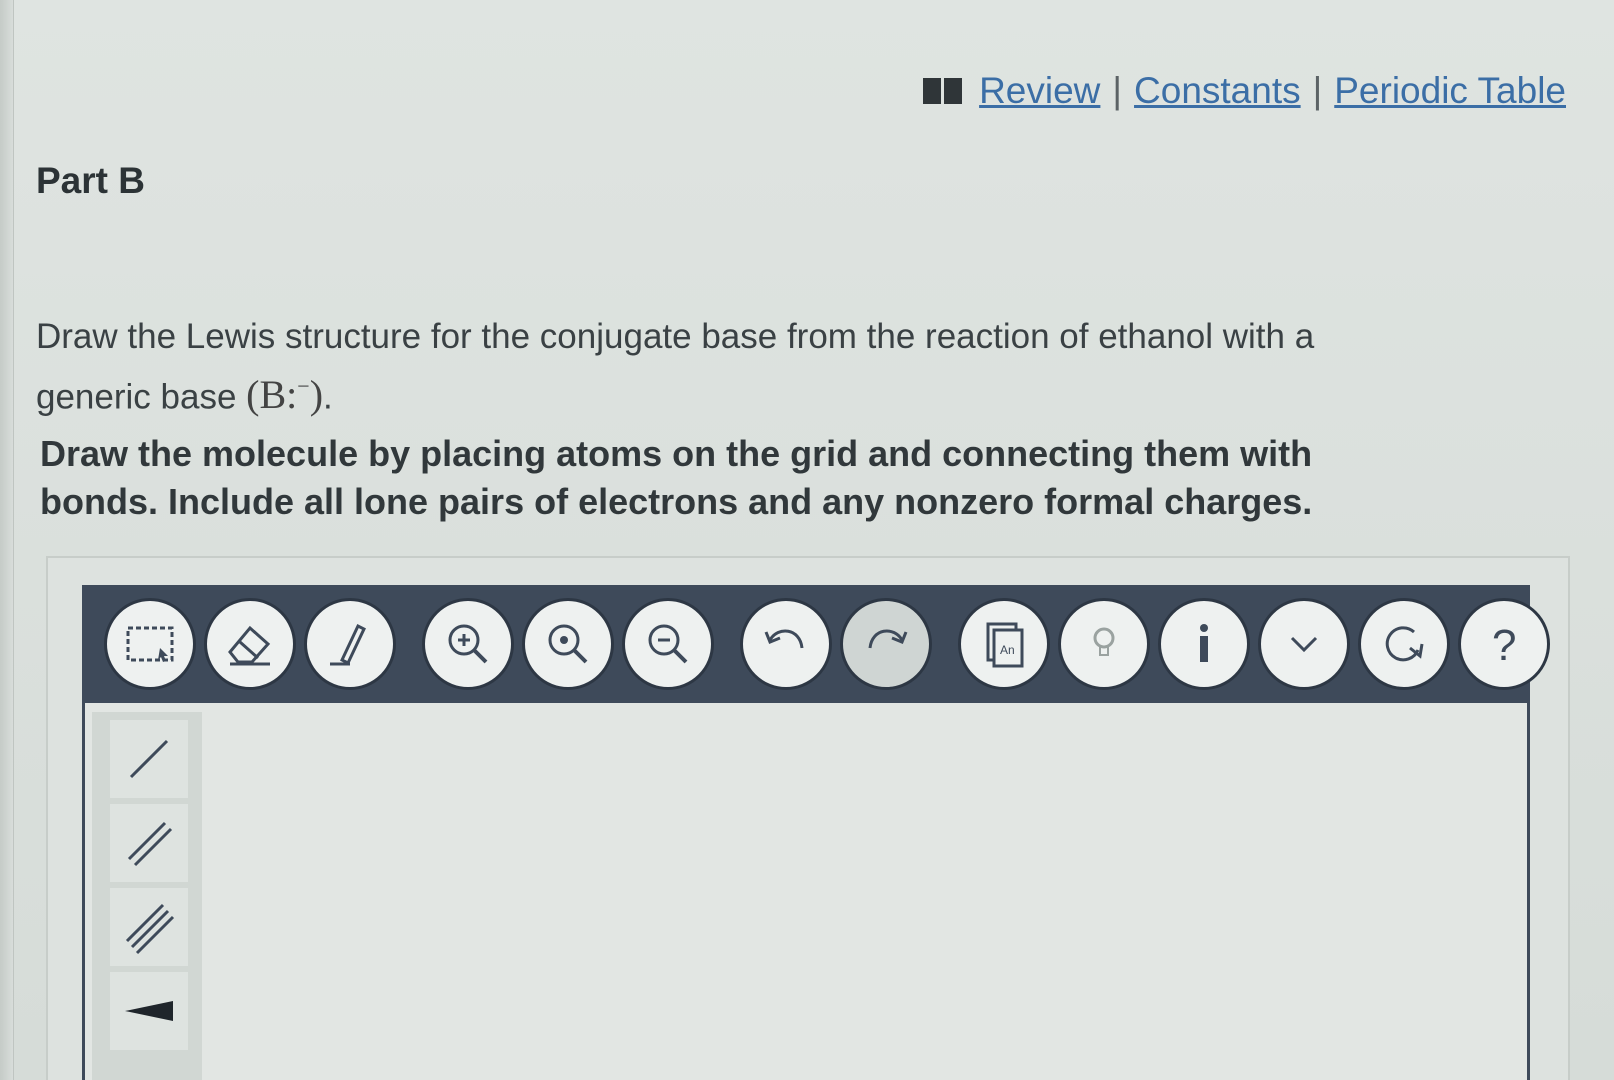 Image resolution: width=1614 pixels, height=1080 pixels. I want to click on help-icon: ?, so click(1504, 645).